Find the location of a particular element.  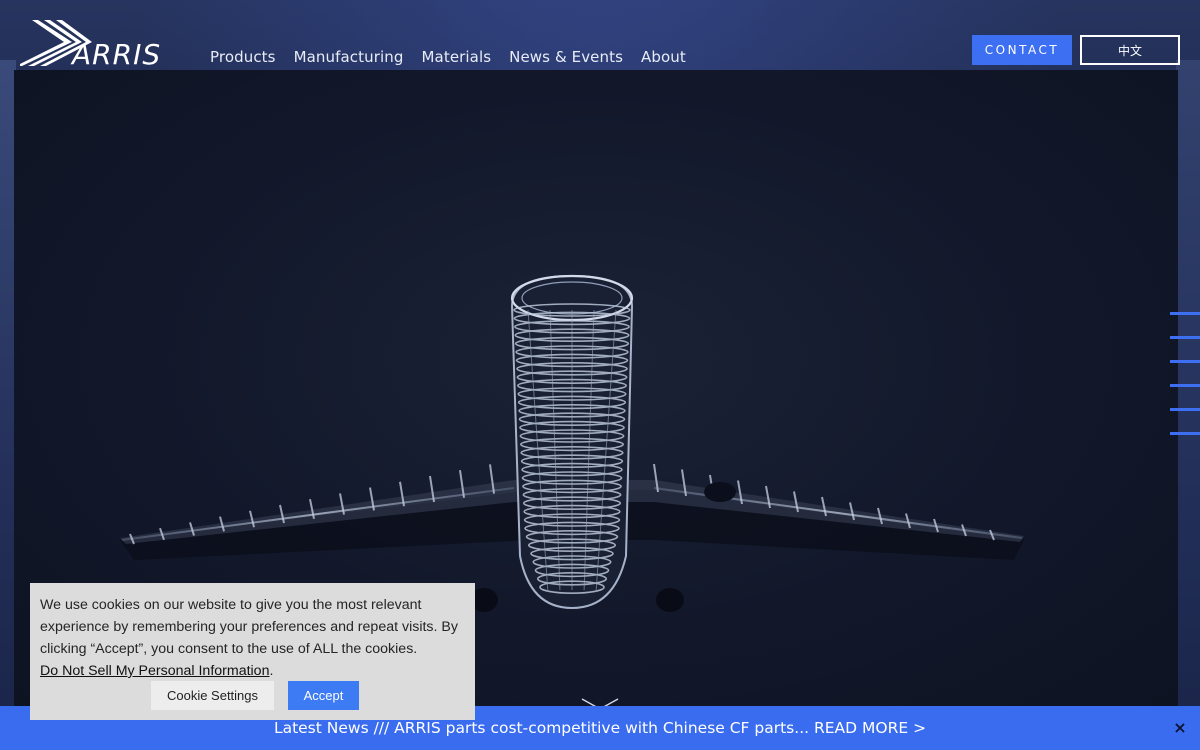

cookie-period: . is located at coordinates (271, 671).